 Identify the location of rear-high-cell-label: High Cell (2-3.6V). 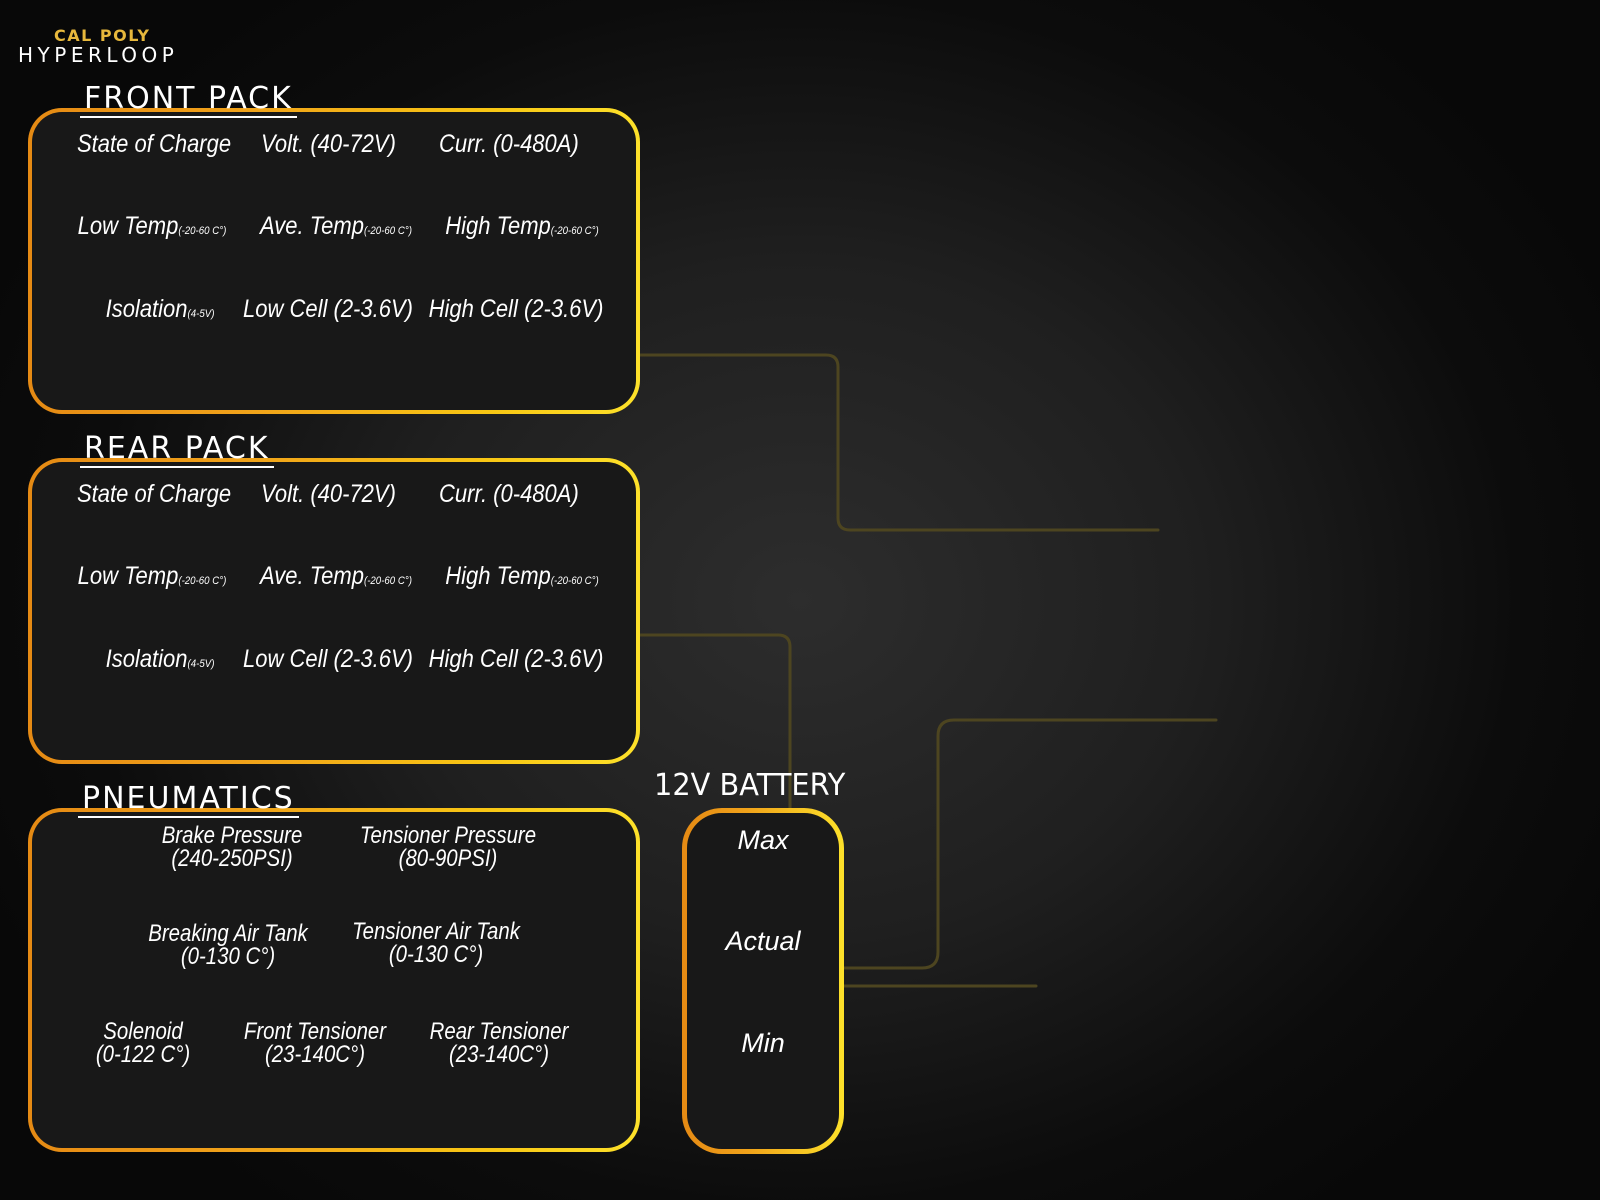
(516, 659).